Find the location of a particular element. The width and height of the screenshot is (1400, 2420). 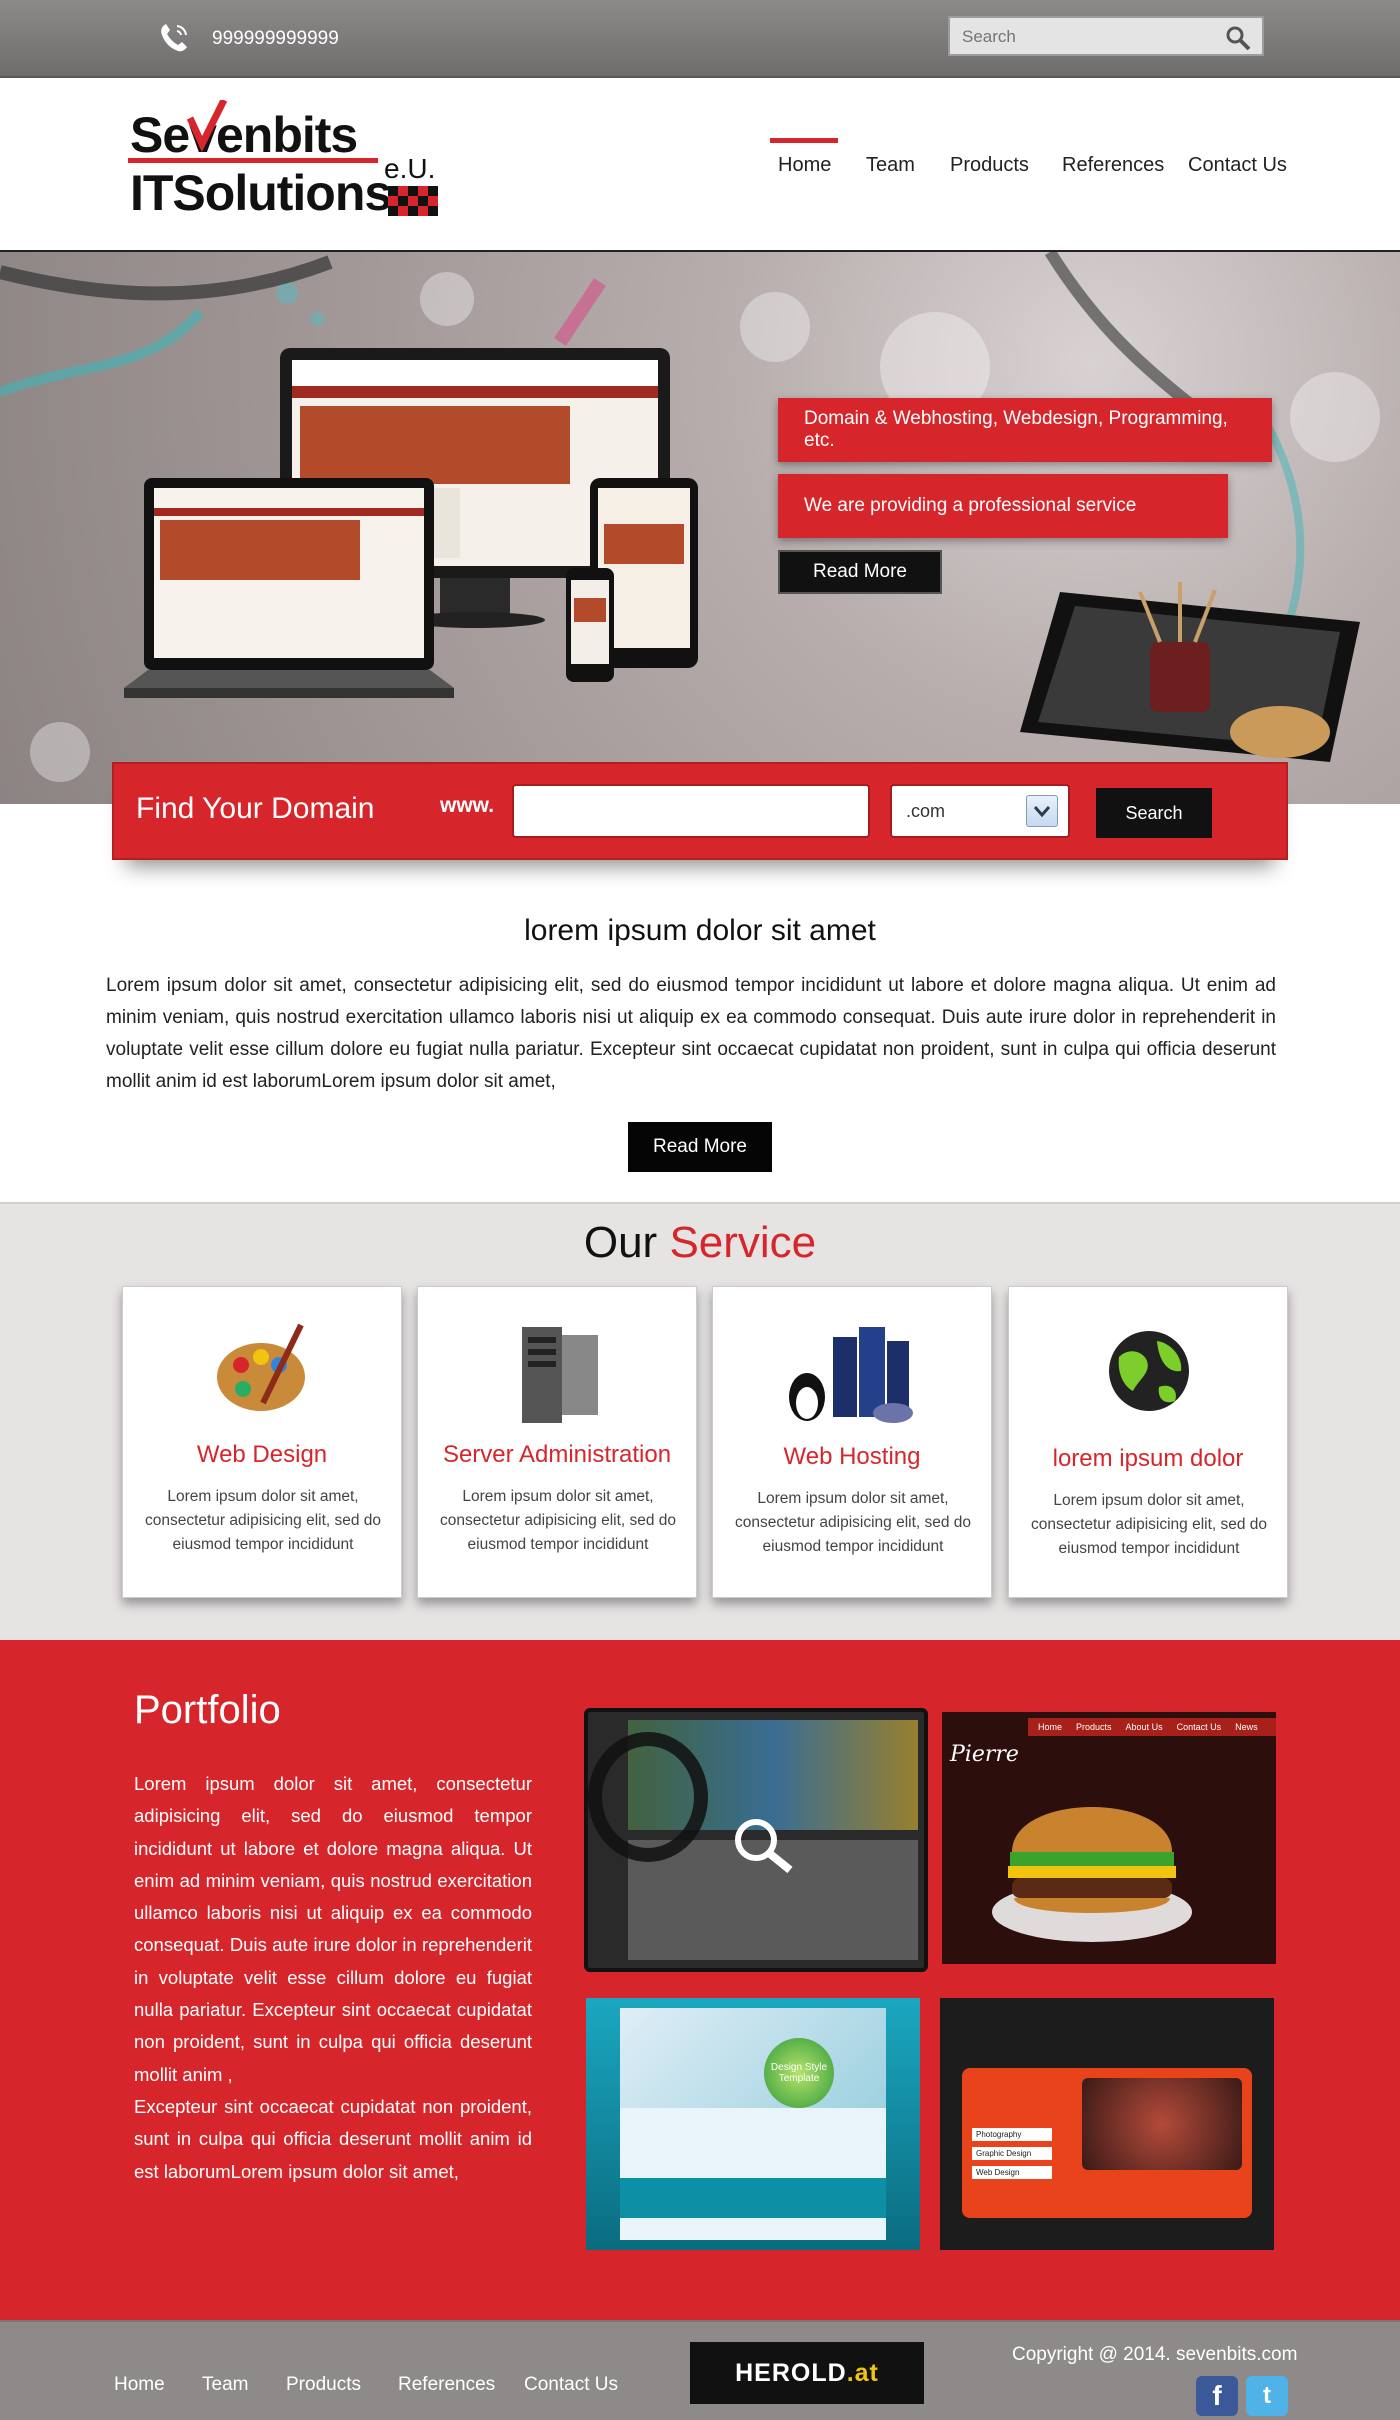

nav-contact-us: Contact Us is located at coordinates (1237, 165).